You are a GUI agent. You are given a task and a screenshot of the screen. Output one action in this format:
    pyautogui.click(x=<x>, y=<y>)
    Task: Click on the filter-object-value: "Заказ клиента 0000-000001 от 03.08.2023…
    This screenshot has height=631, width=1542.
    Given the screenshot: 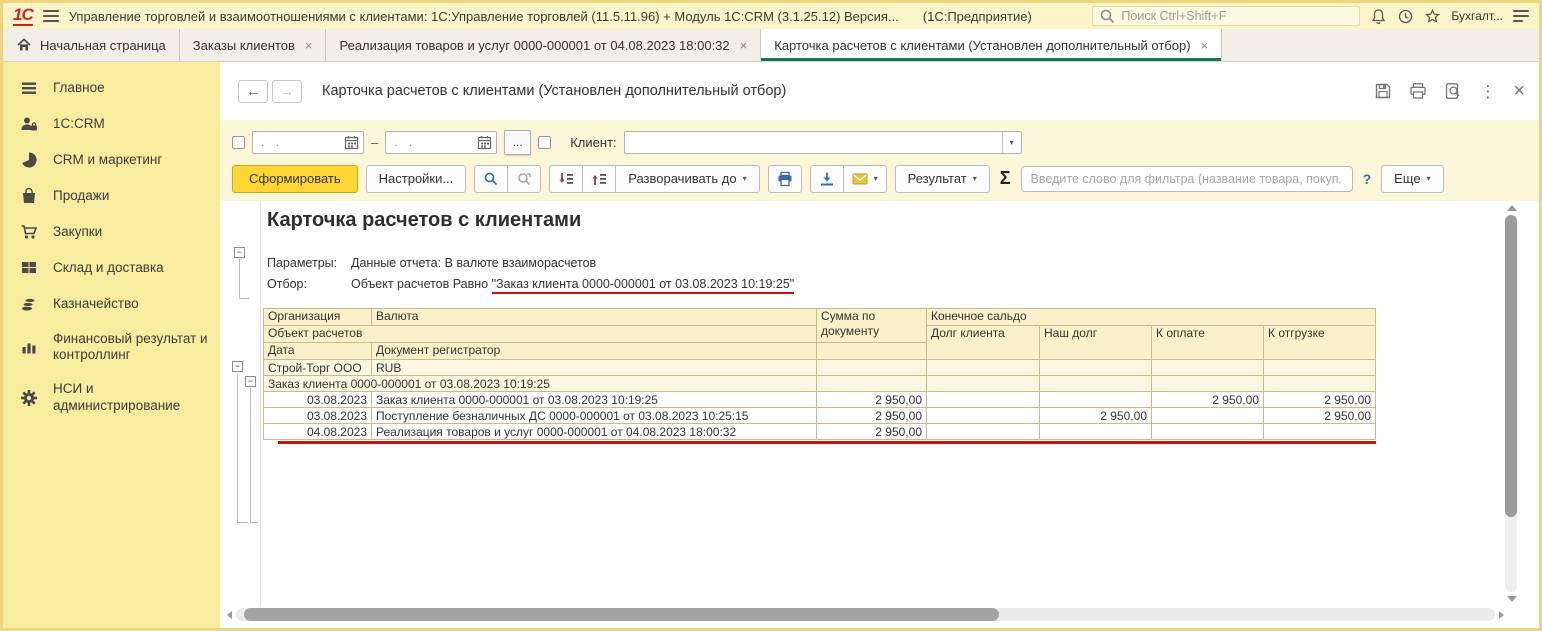 What is the action you would take?
    pyautogui.click(x=643, y=286)
    